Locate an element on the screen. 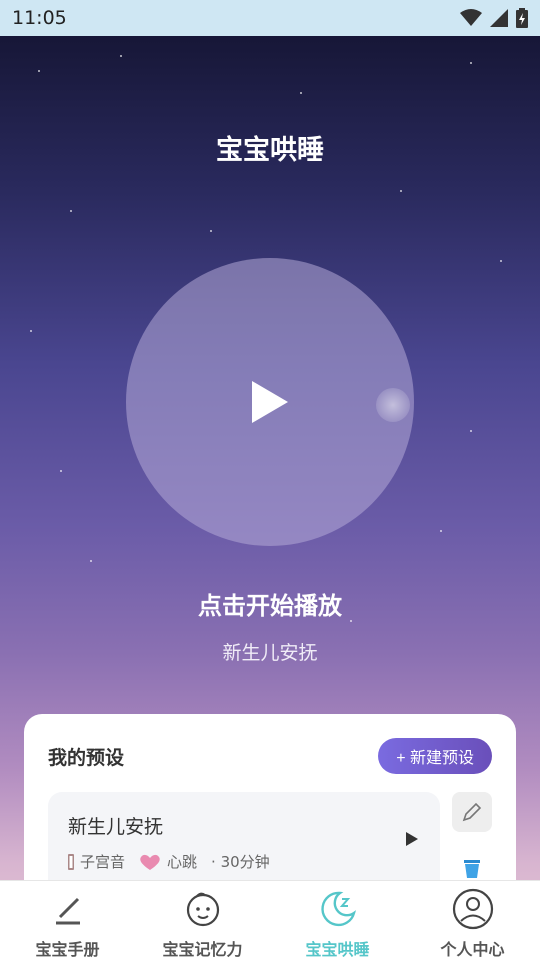 Image resolution: width=540 pixels, height=960 pixels. heart-icon is located at coordinates (150, 862).